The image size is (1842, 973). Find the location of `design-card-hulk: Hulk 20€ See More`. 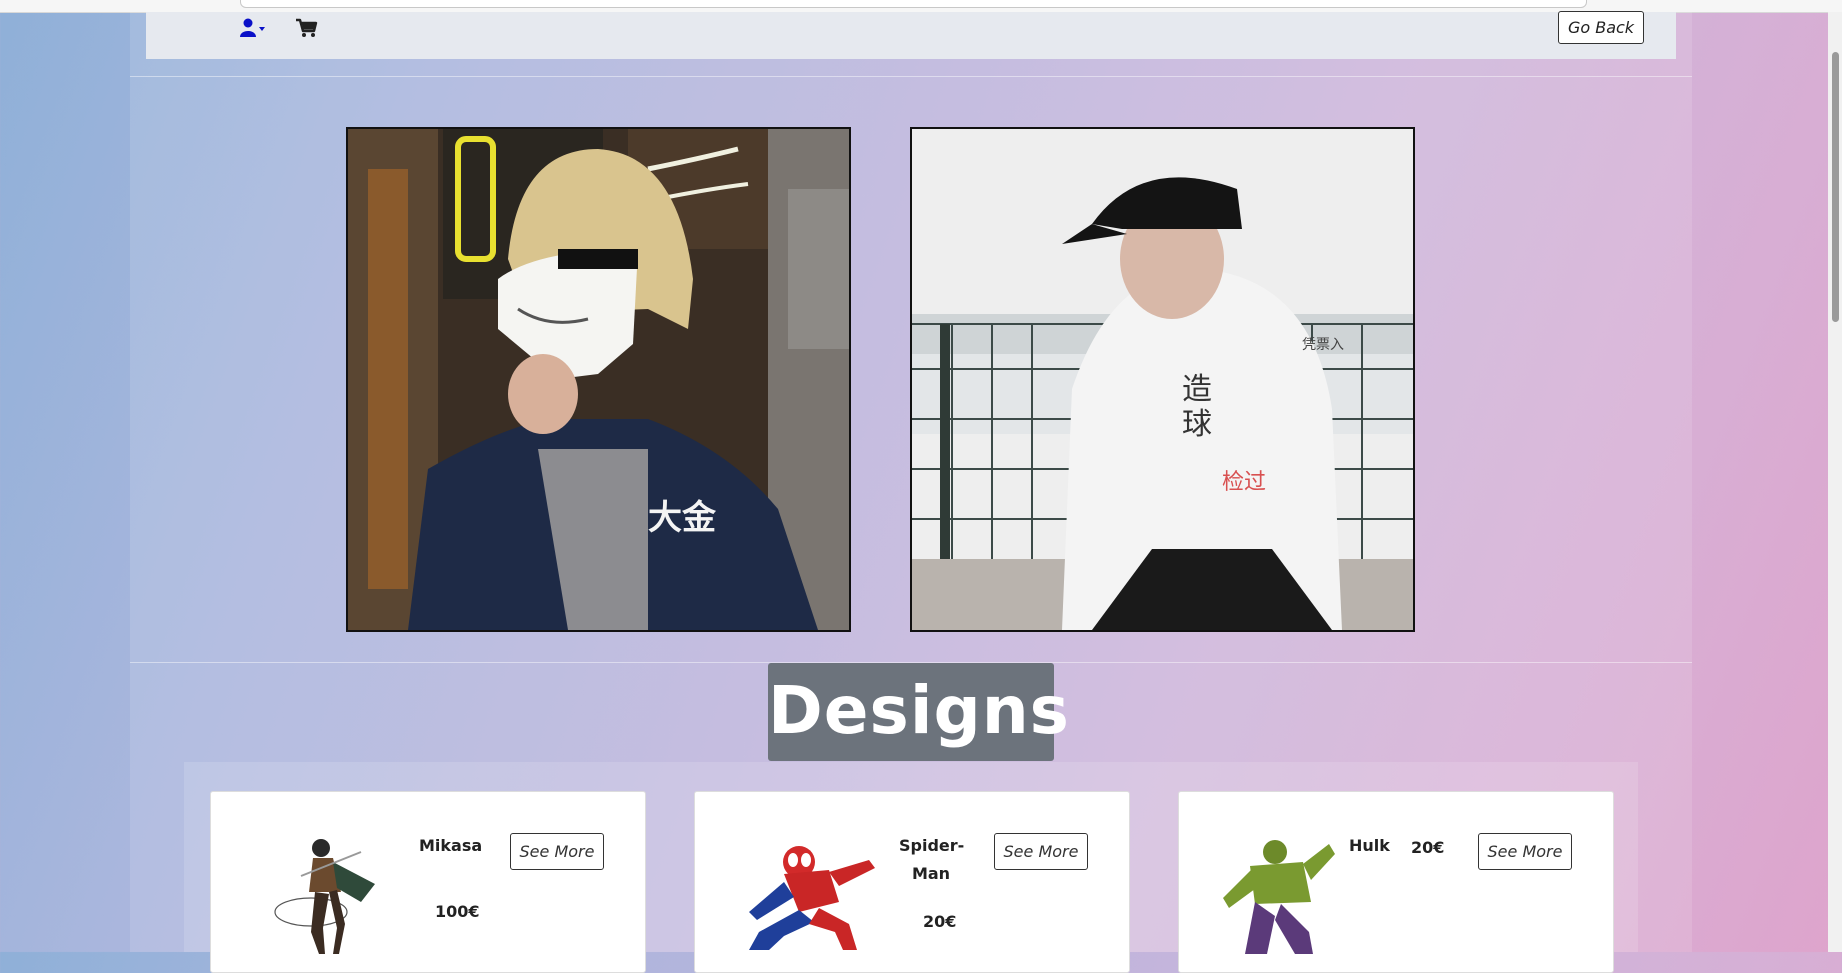

design-card-hulk: Hulk 20€ See More is located at coordinates (1396, 882).